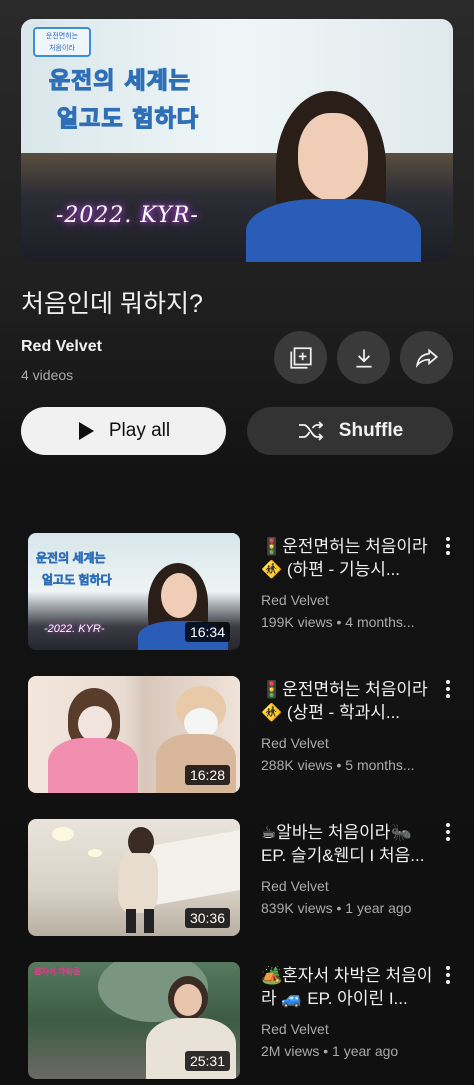 The image size is (474, 1085). I want to click on download-icon, so click(363, 358).